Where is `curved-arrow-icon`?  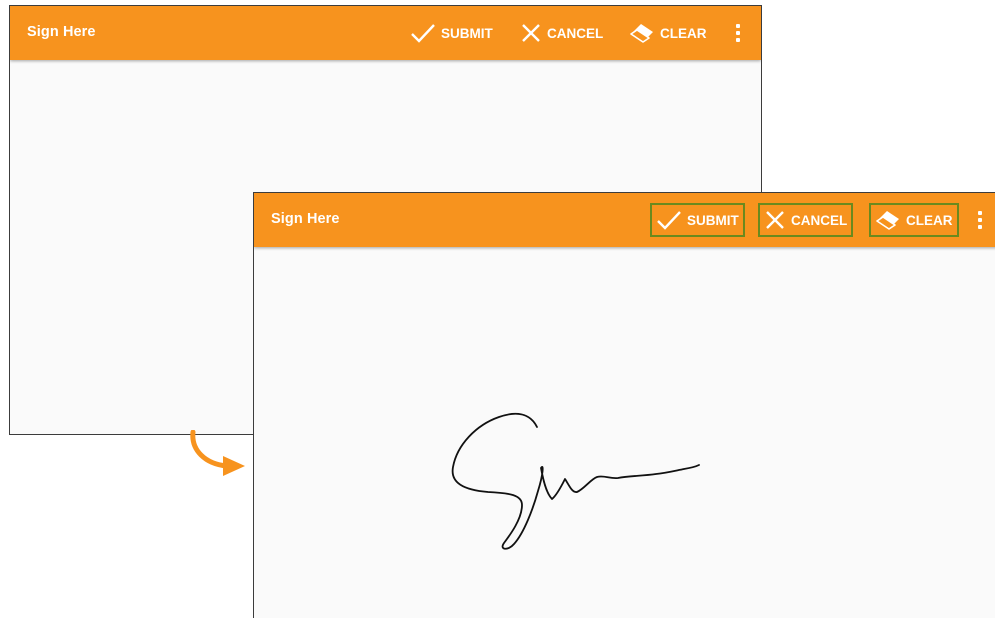
curved-arrow-icon is located at coordinates (217, 453).